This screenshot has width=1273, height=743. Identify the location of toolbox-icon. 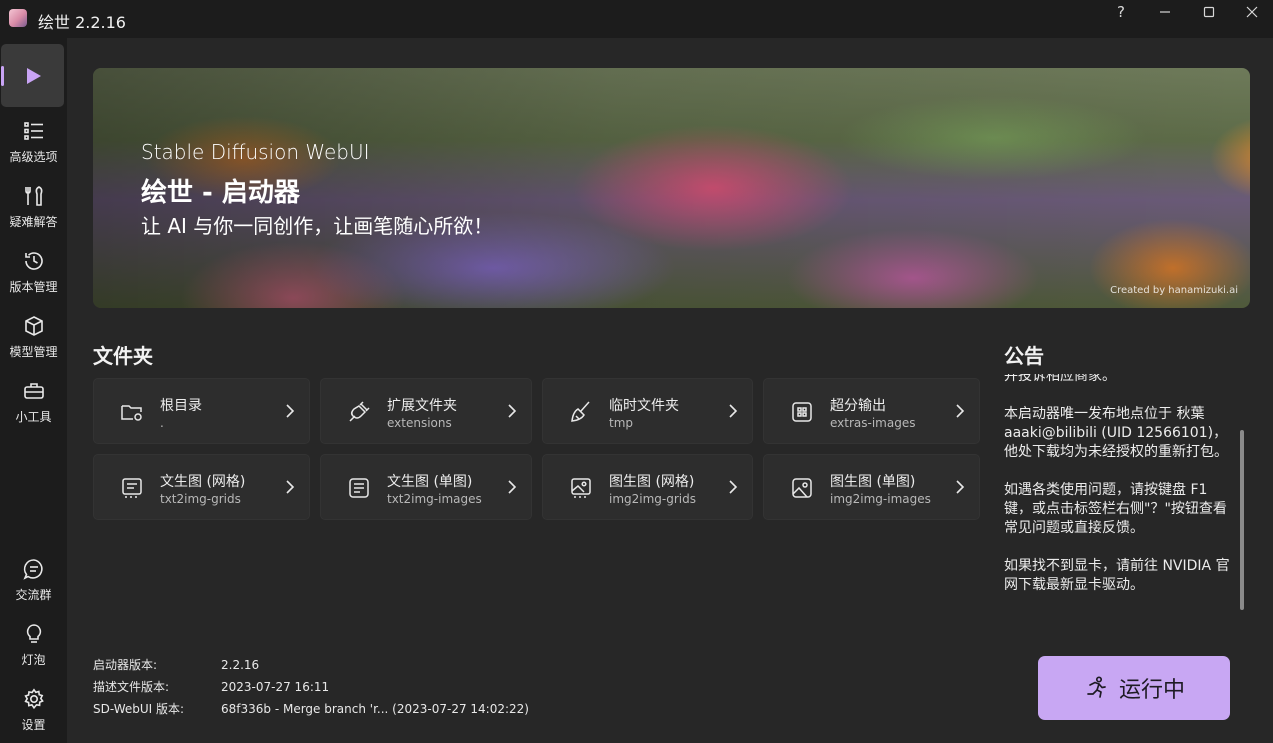
(33, 391).